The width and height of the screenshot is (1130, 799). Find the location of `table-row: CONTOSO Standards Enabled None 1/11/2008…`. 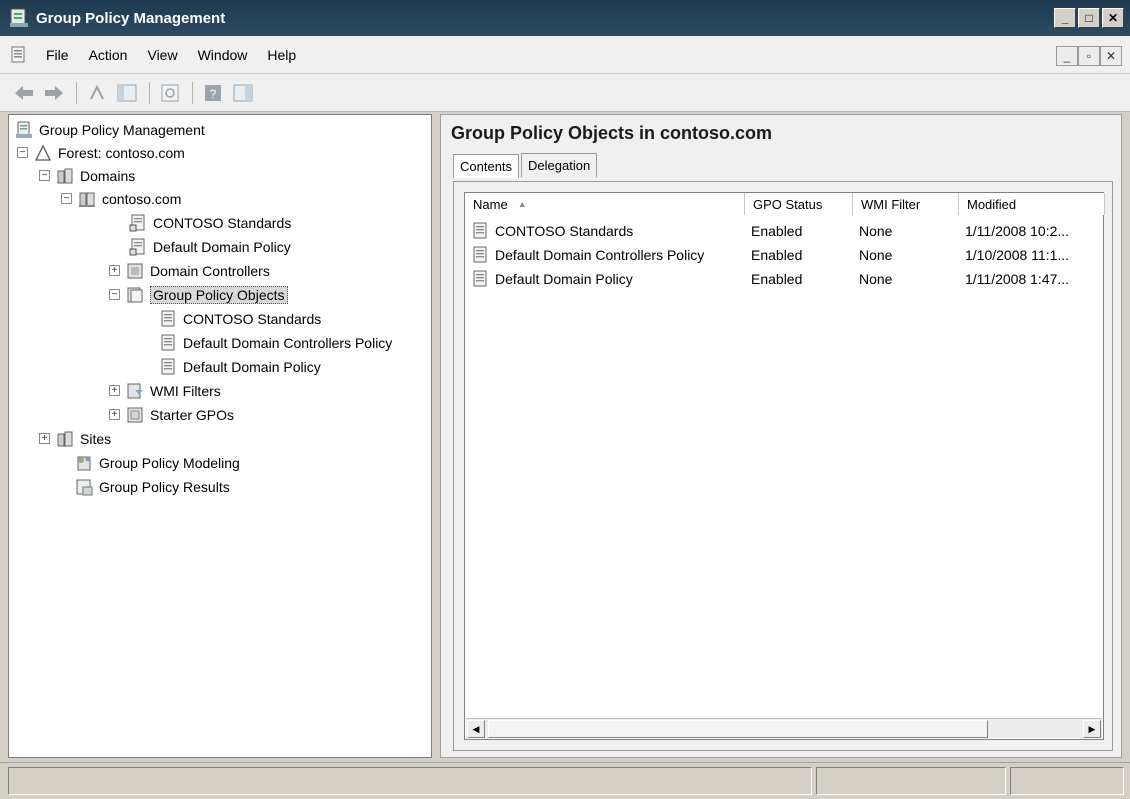

table-row: CONTOSO Standards Enabled None 1/11/2008… is located at coordinates (785, 231).